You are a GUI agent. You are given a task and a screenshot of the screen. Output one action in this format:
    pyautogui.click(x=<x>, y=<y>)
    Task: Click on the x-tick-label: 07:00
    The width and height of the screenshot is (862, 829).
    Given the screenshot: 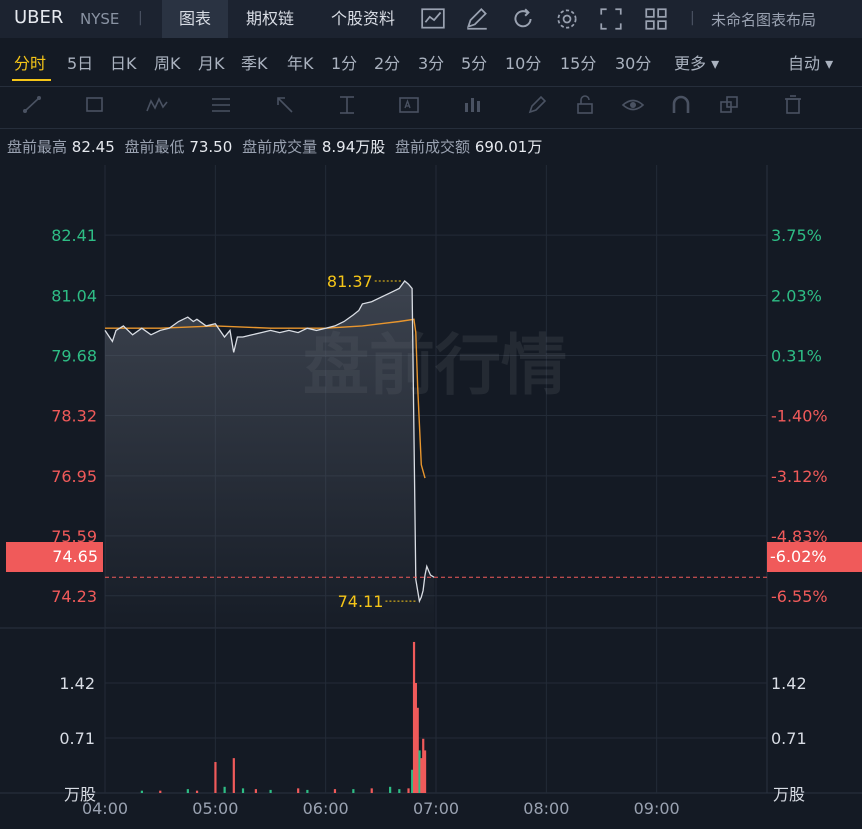 What is the action you would take?
    pyautogui.click(x=436, y=808)
    